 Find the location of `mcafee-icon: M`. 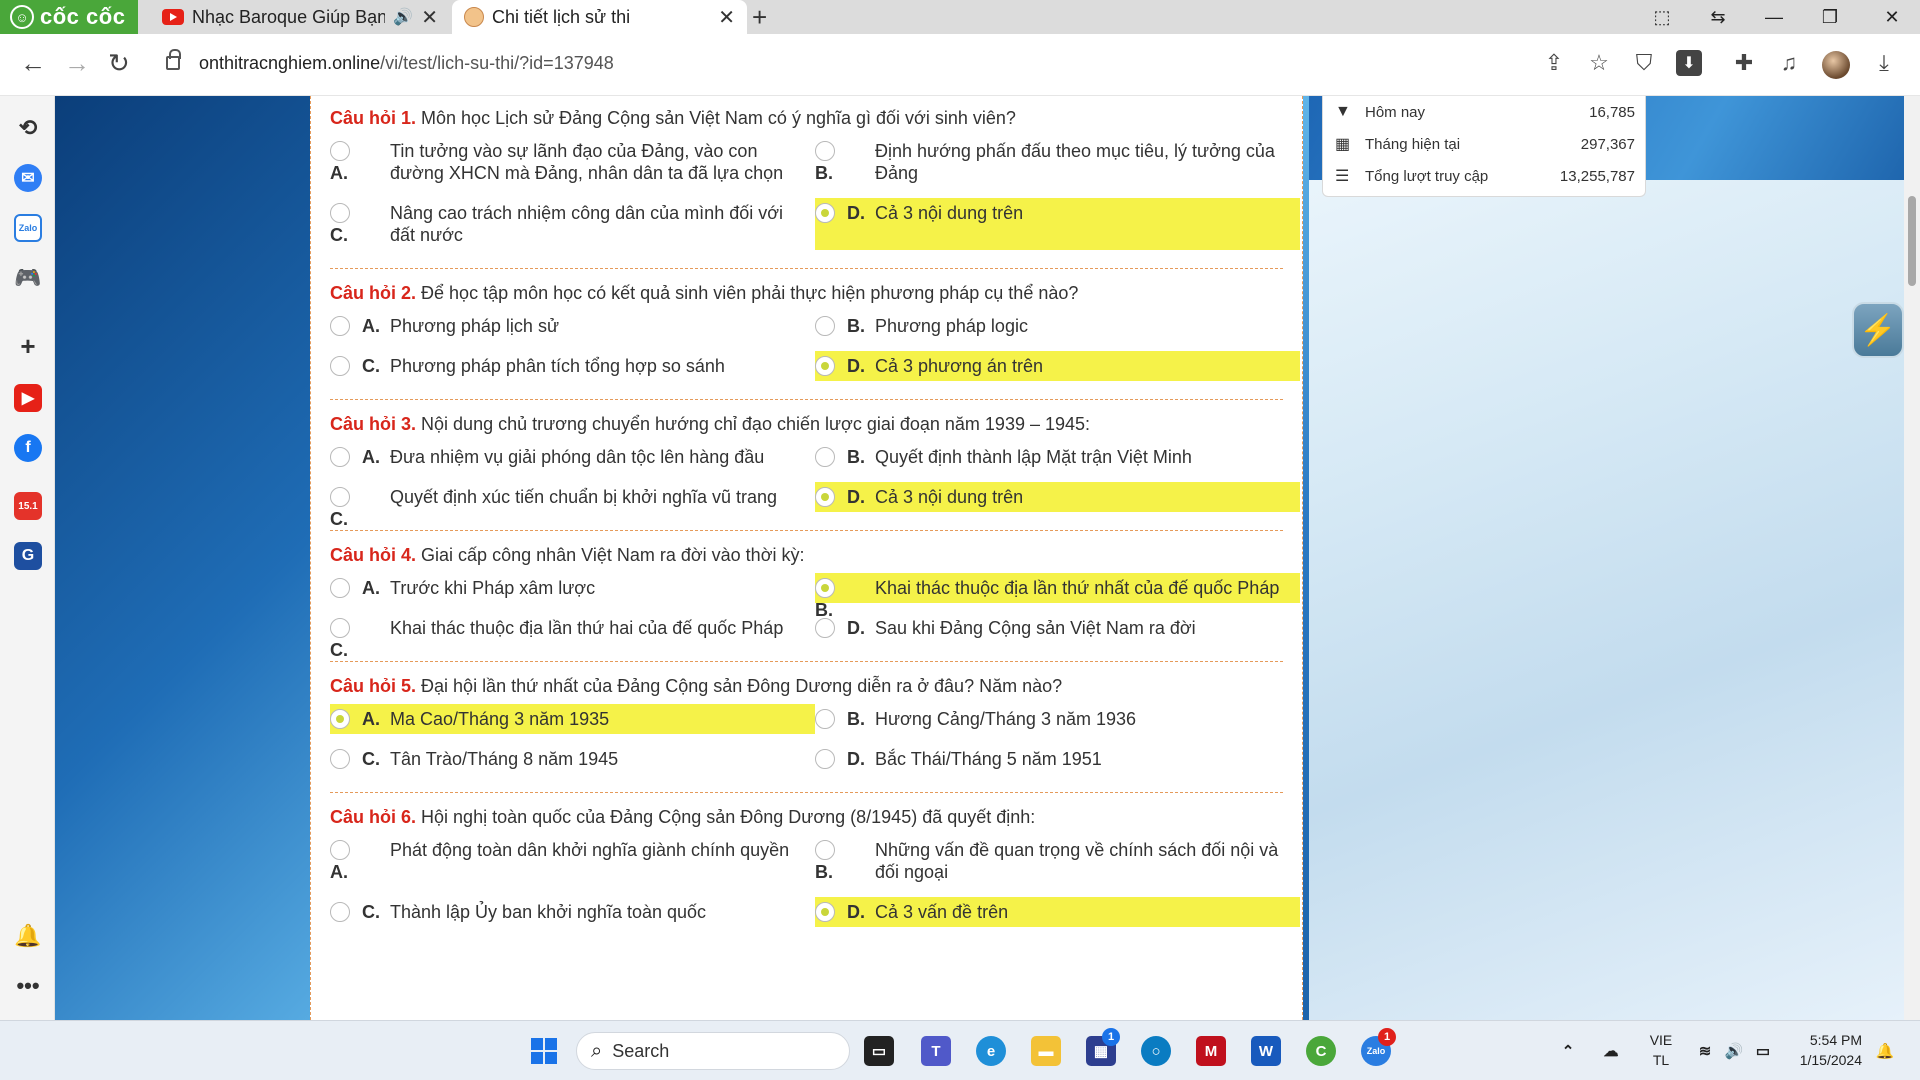

mcafee-icon: M is located at coordinates (1211, 1051).